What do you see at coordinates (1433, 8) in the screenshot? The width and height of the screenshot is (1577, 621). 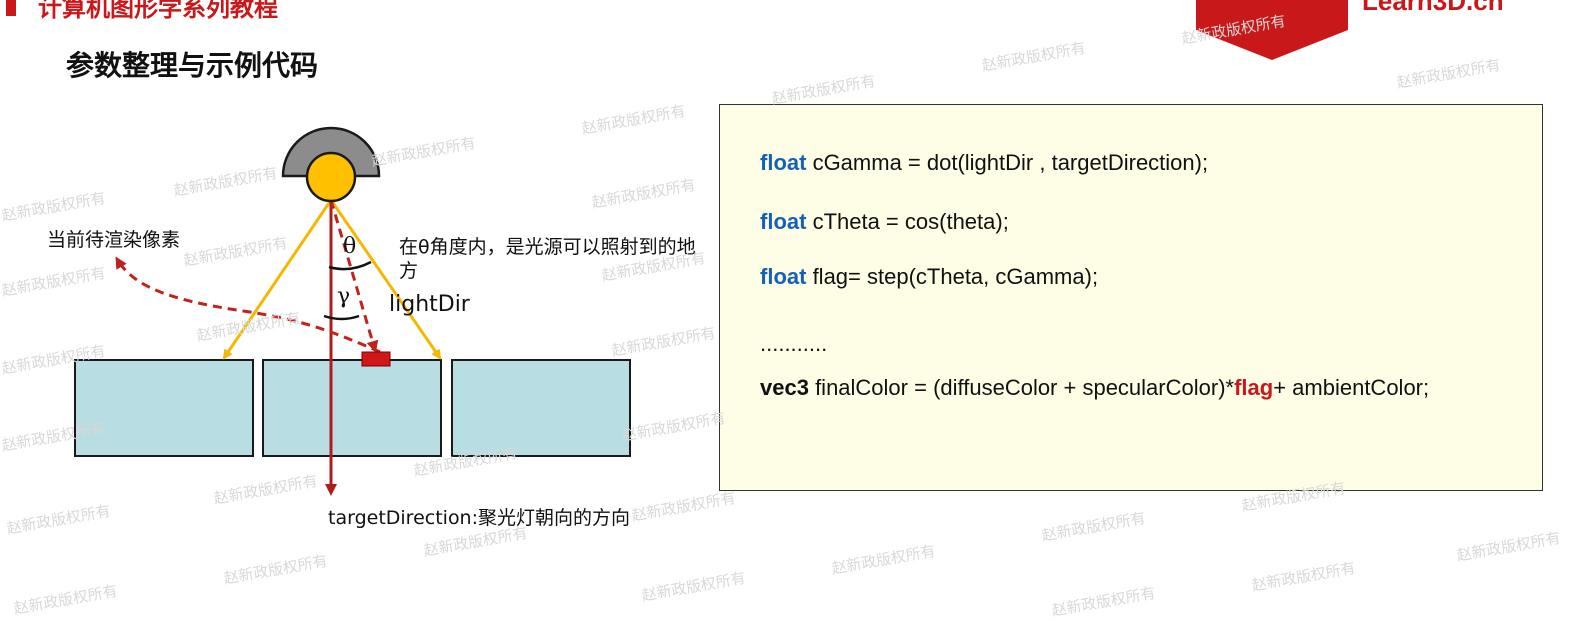 I see `site-logo: Learn3D.cn` at bounding box center [1433, 8].